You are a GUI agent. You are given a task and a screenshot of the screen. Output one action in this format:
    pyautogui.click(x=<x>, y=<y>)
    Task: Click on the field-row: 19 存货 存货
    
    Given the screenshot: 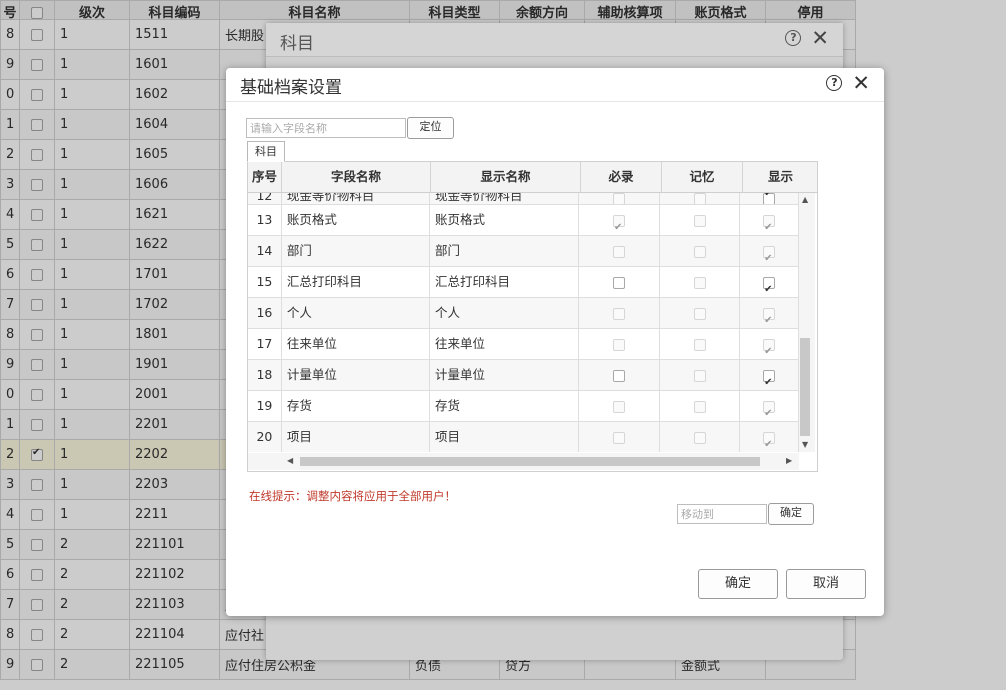 What is the action you would take?
    pyautogui.click(x=523, y=406)
    